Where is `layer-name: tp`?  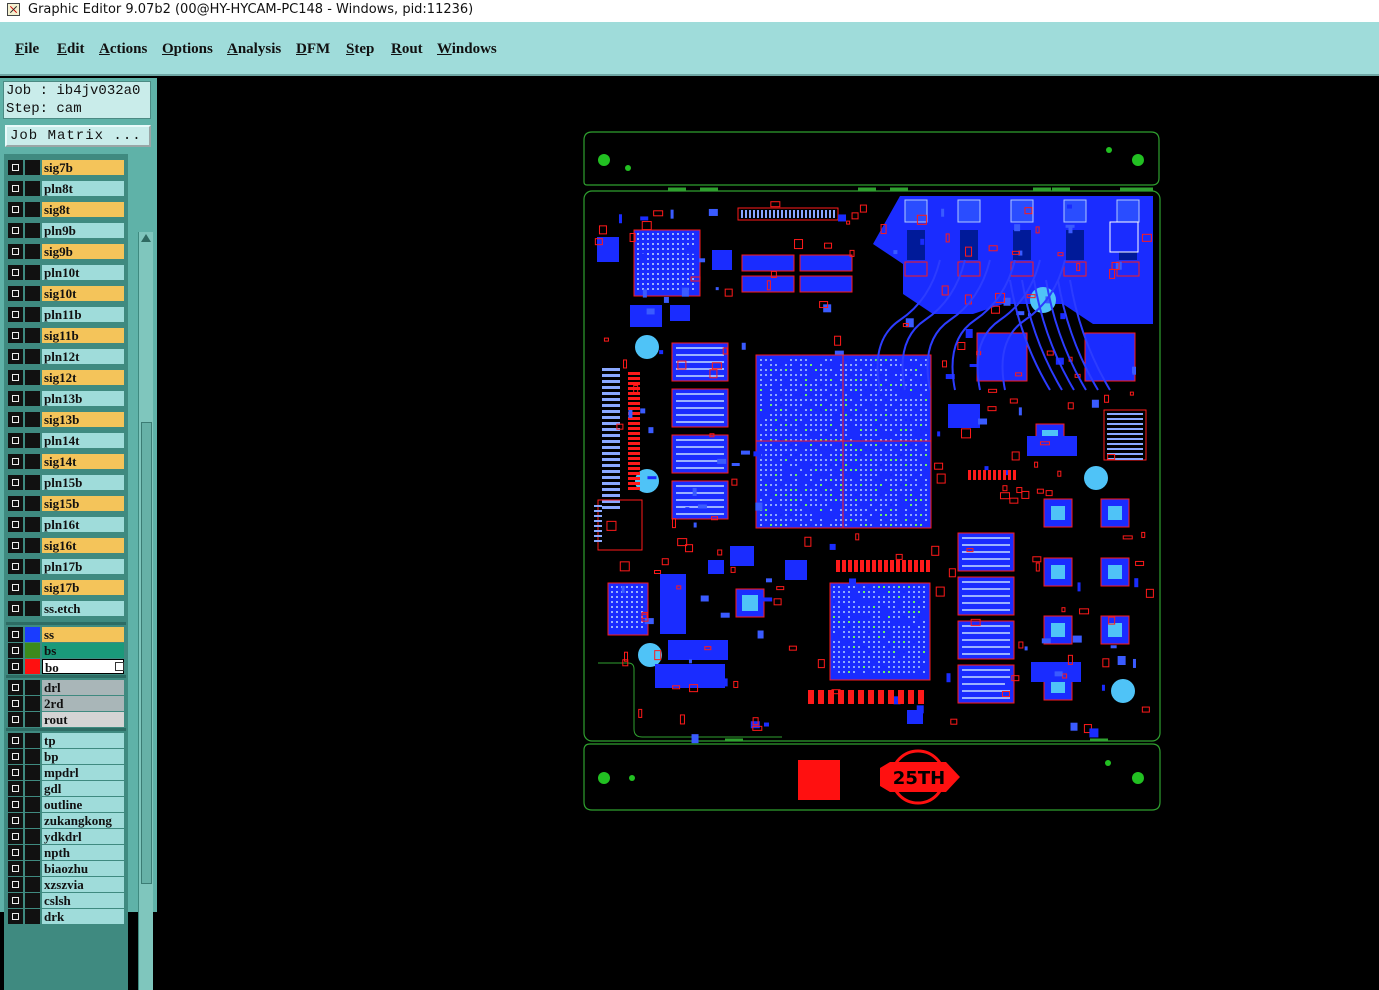
layer-name: tp is located at coordinates (83, 740).